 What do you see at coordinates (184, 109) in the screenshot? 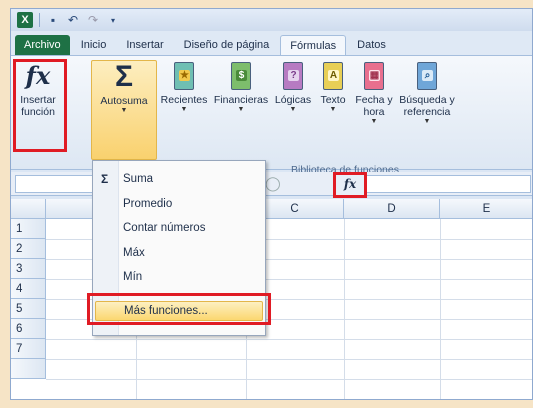
I see `recent-dropdown-arrow-icon: ▼` at bounding box center [184, 109].